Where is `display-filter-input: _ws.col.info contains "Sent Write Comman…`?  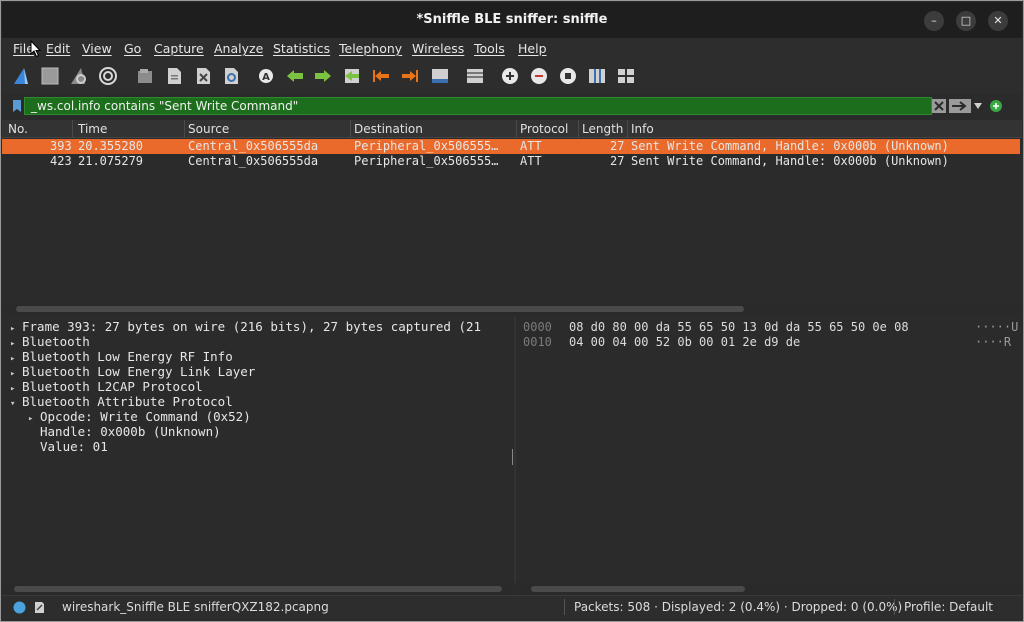 display-filter-input: _ws.col.info contains "Sent Write Comman… is located at coordinates (478, 106).